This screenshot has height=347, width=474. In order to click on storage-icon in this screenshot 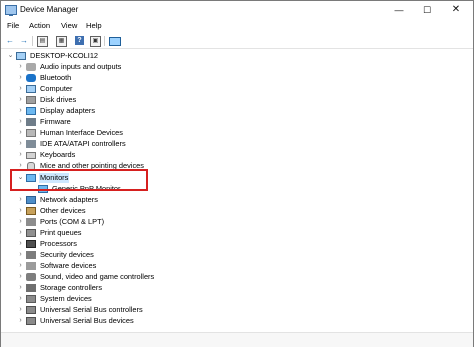, I will do `click(31, 288)`.